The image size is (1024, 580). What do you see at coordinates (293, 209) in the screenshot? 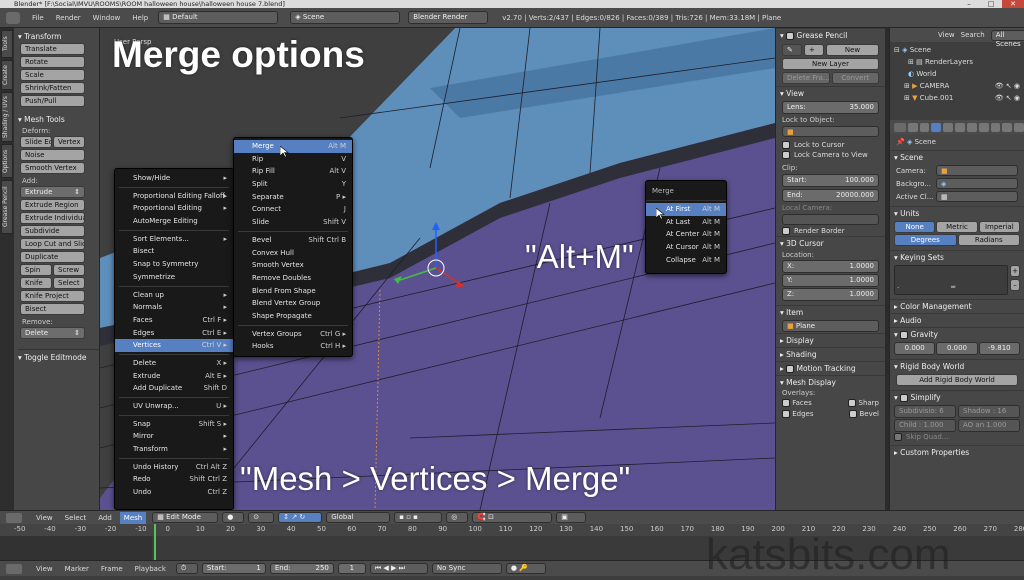
I see `vertices-menu-item-connect: Connect J` at bounding box center [293, 209].